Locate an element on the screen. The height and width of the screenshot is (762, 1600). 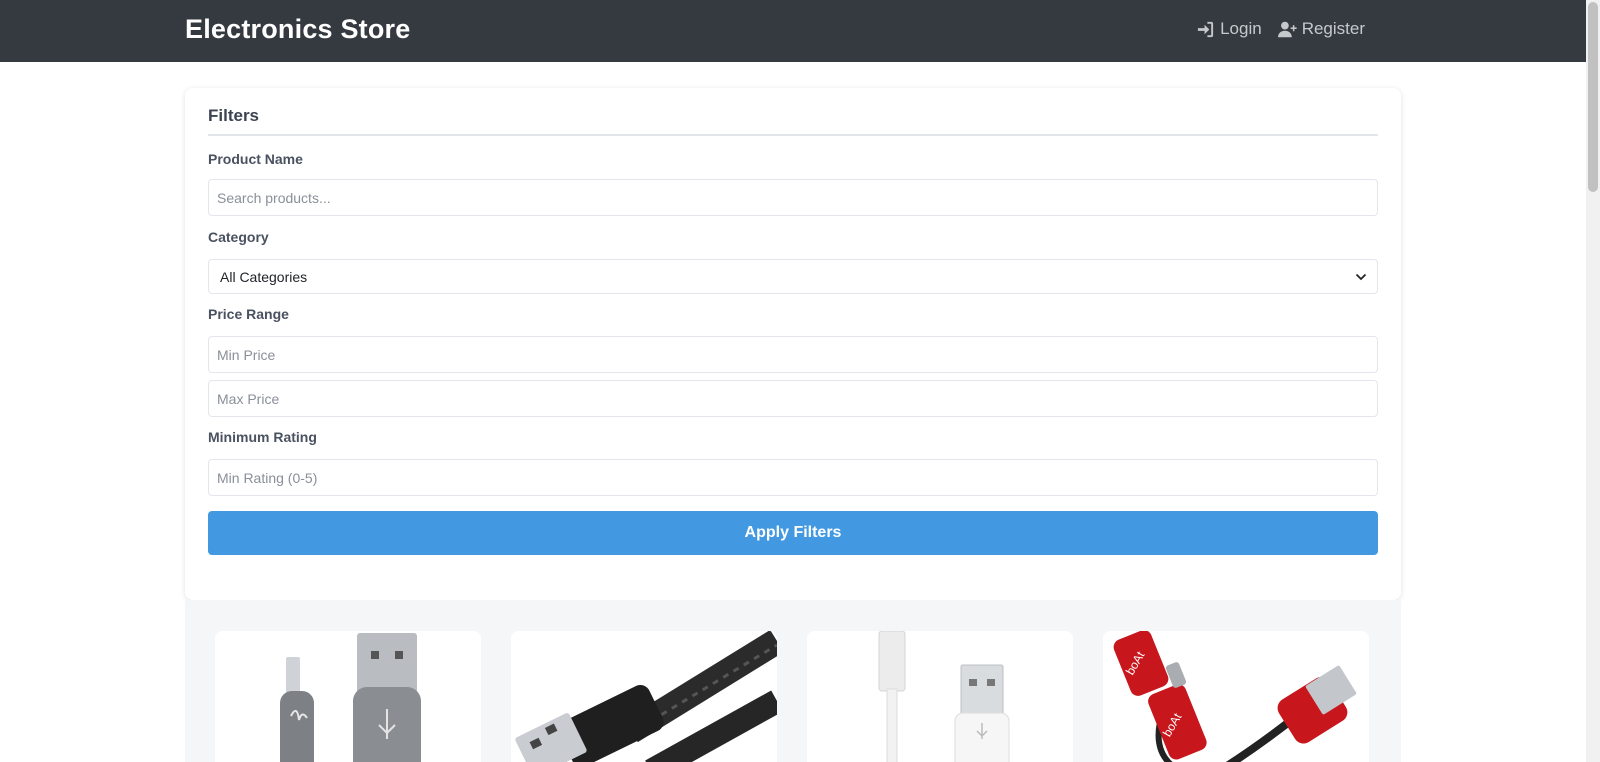
login-link: Login is located at coordinates (1229, 29).